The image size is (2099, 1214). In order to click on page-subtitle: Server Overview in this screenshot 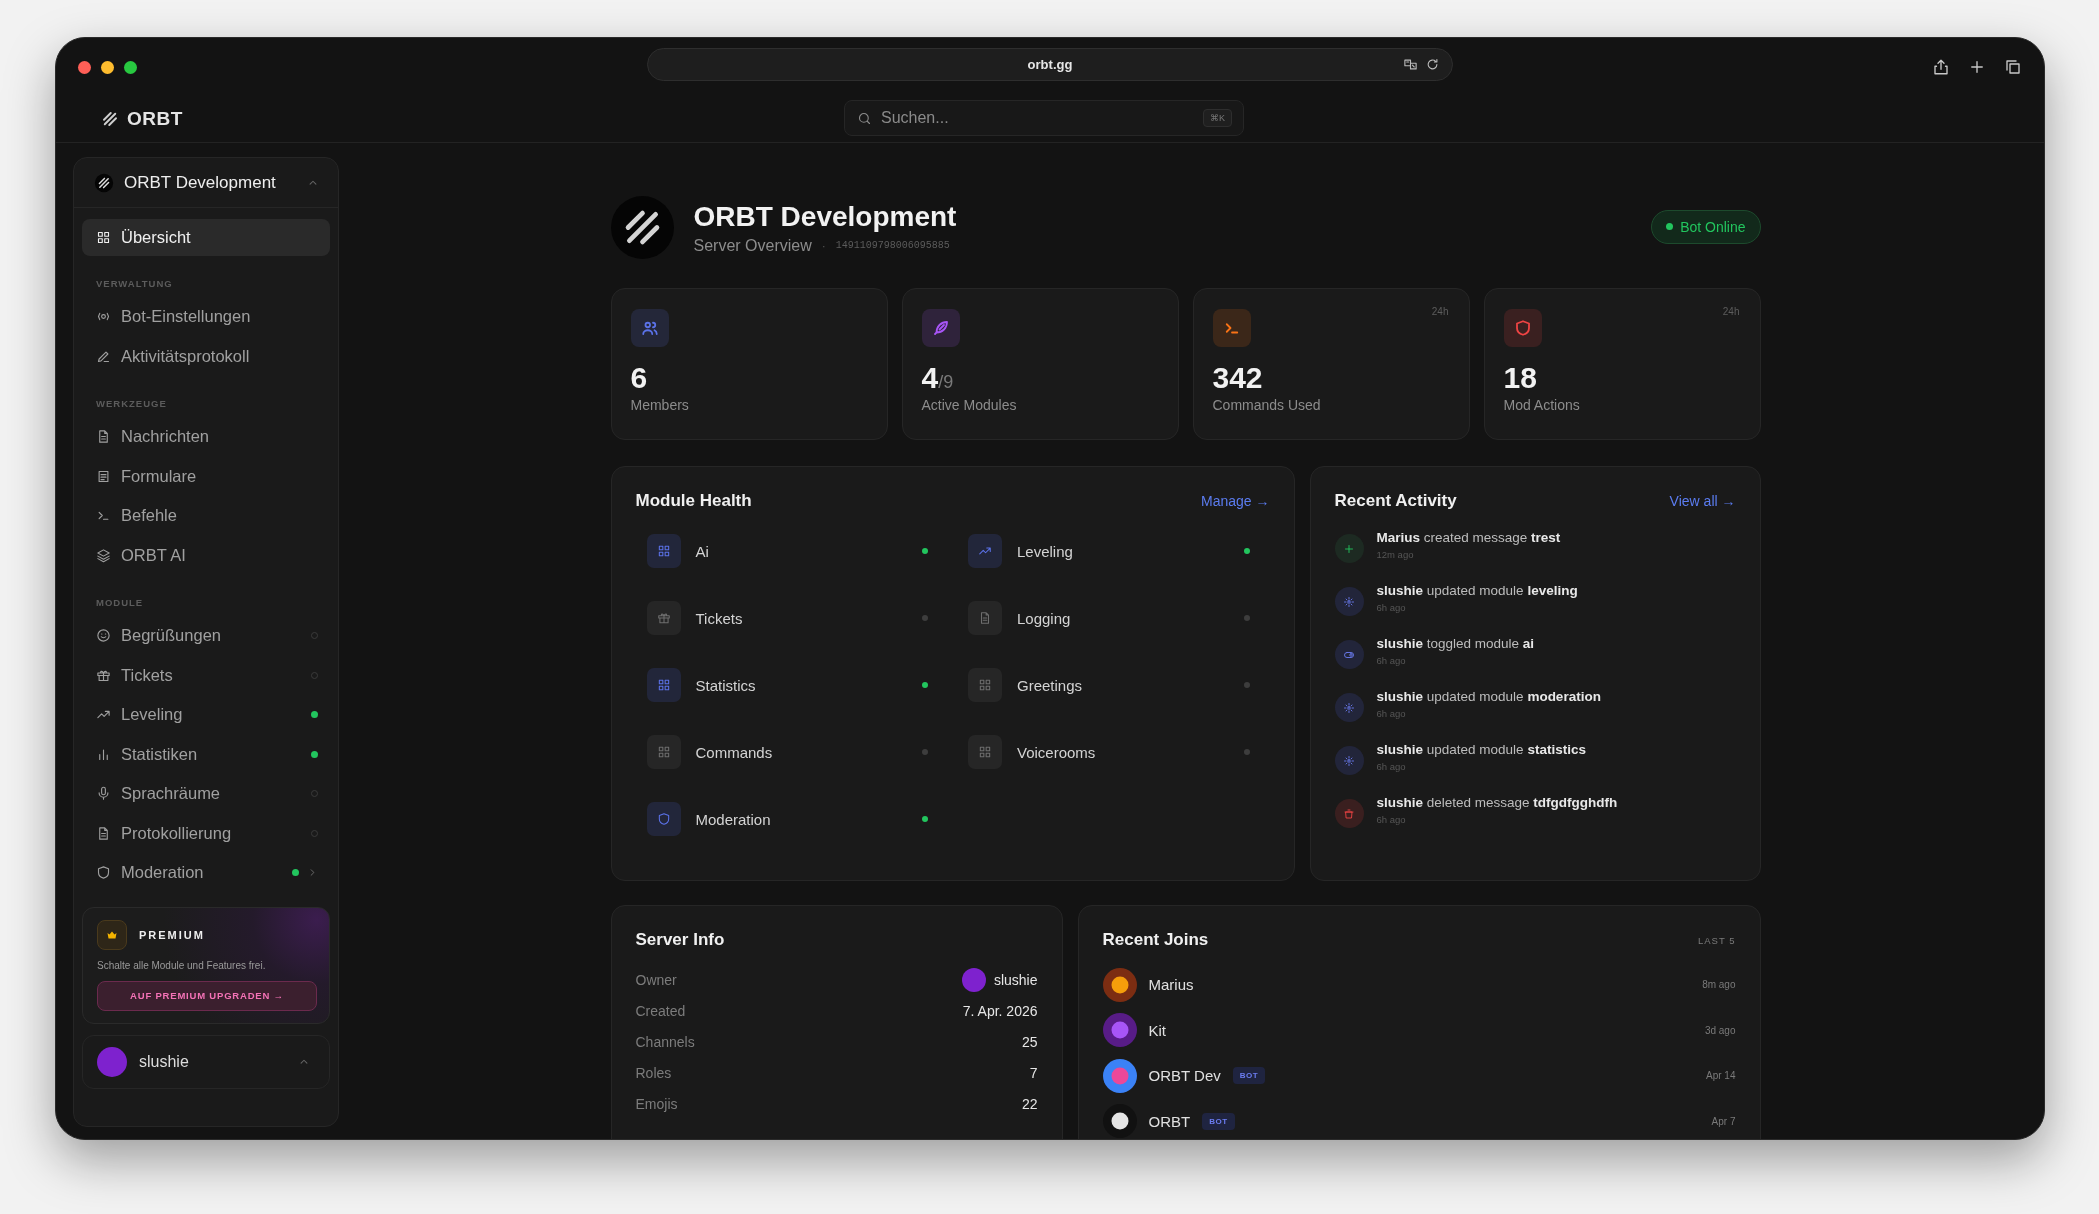, I will do `click(752, 245)`.